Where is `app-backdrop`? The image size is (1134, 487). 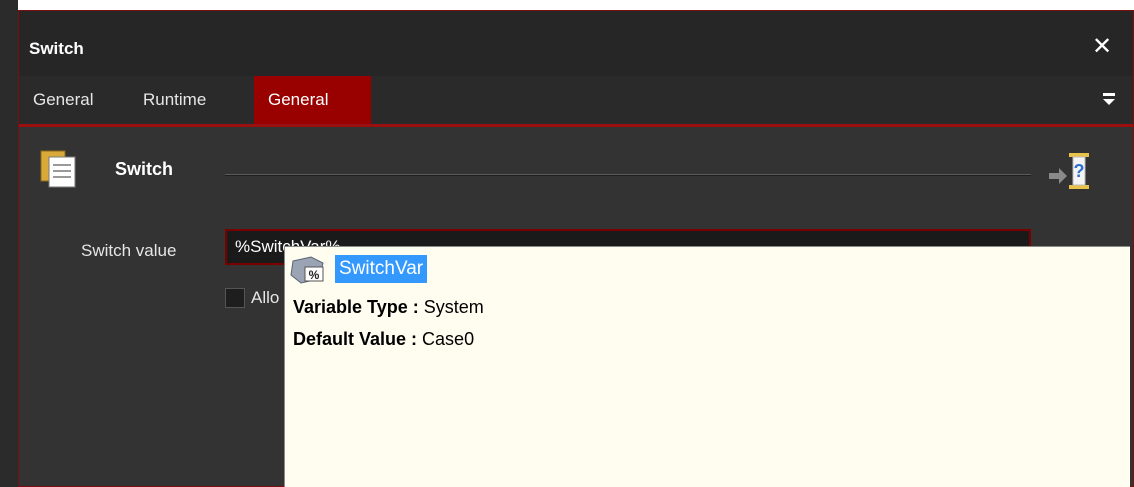
app-backdrop is located at coordinates (567, 5).